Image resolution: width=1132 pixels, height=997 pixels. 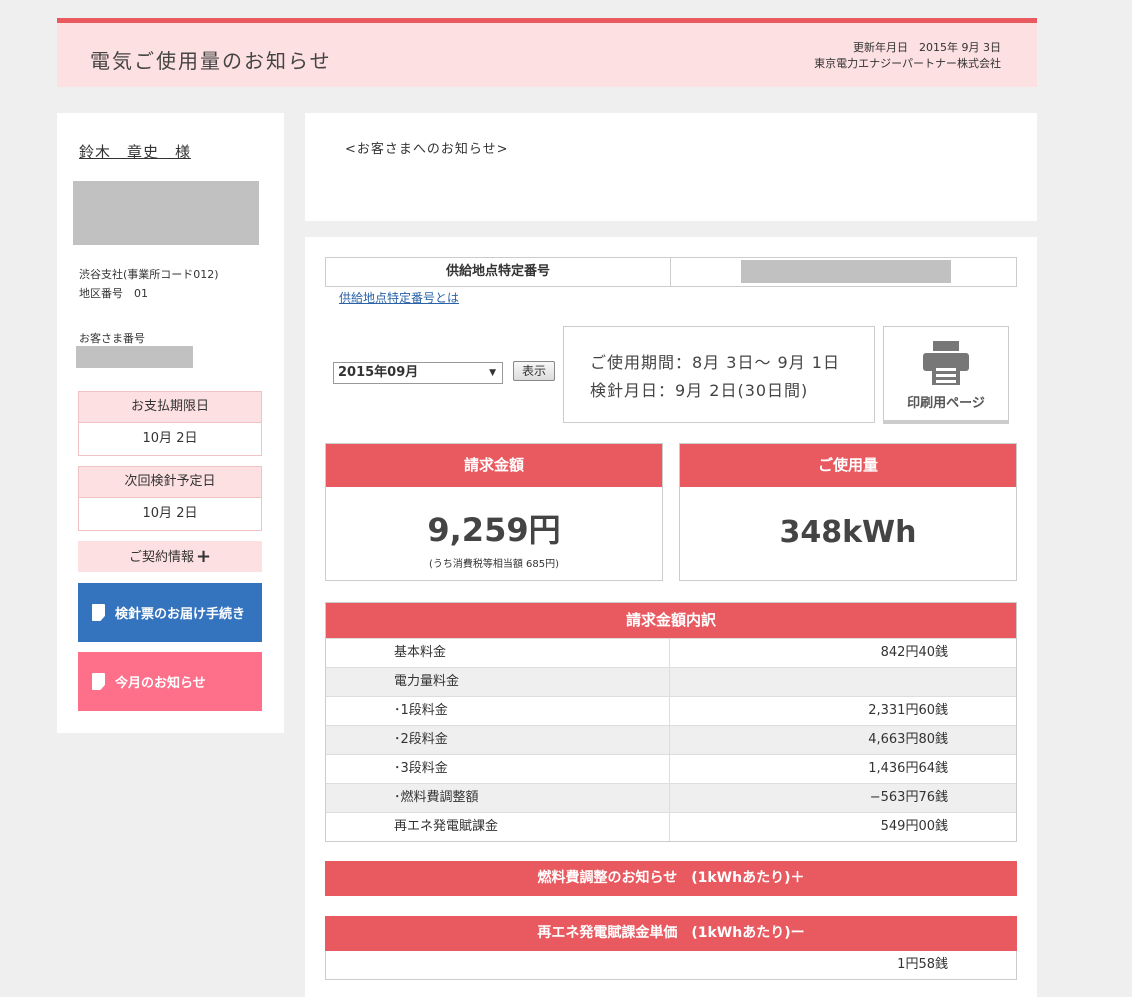 I want to click on tax-note: (うち消費税等相当額 685円), so click(x=494, y=564).